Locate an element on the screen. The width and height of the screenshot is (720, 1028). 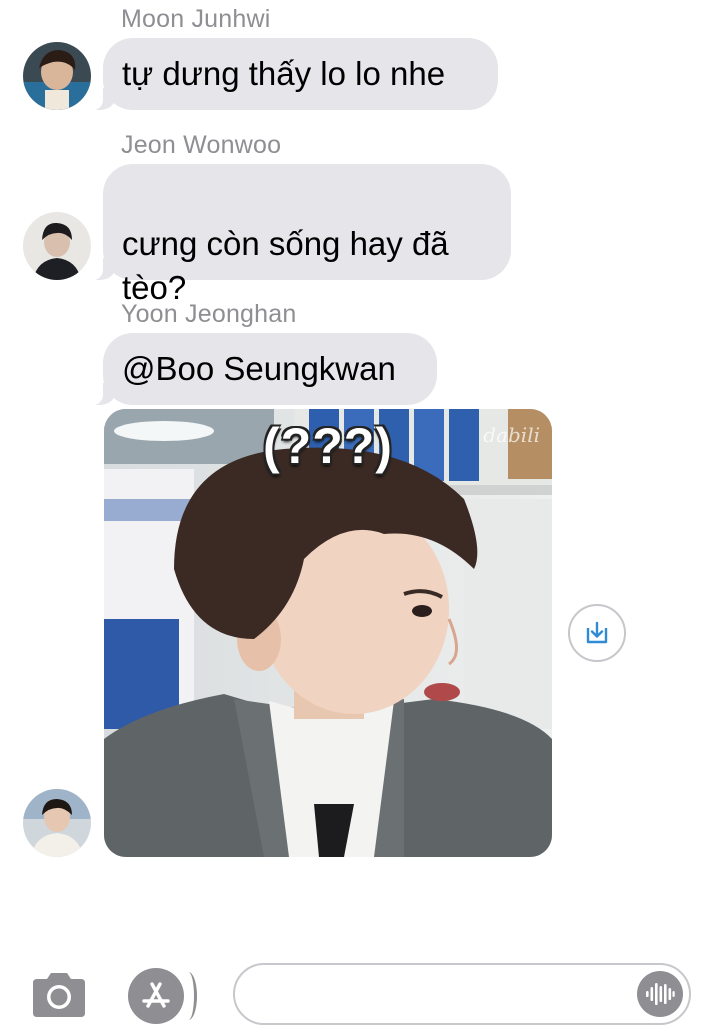
sender-name: Yoon Jeonghan is located at coordinates (209, 314).